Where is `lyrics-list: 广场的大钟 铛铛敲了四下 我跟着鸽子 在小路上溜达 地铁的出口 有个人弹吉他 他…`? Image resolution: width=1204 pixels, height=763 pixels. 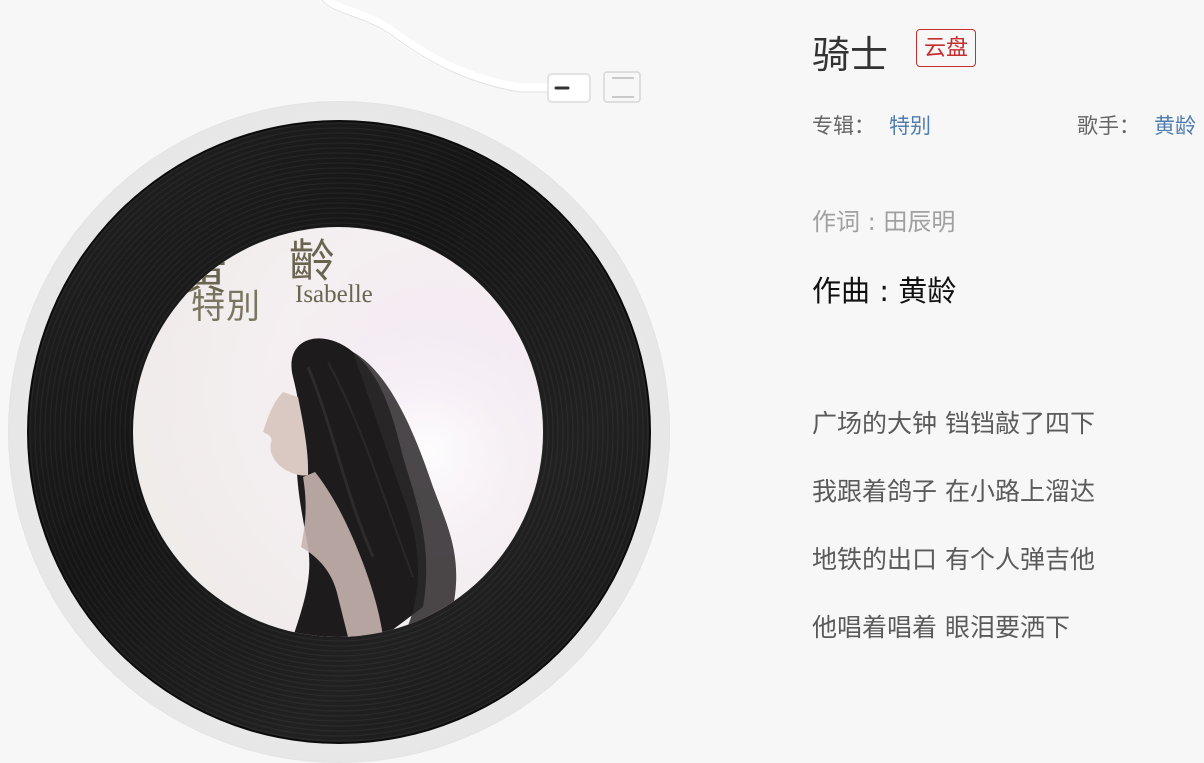
lyrics-list: 广场的大钟 铛铛敲了四下 我跟着鸽子 在小路上溜达 地铁的出口 有个人弹吉他 他… is located at coordinates (953, 540).